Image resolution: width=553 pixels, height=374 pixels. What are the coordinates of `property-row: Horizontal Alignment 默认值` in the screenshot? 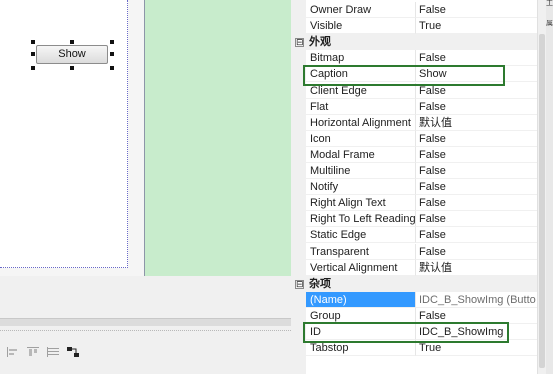 It's located at (414, 122).